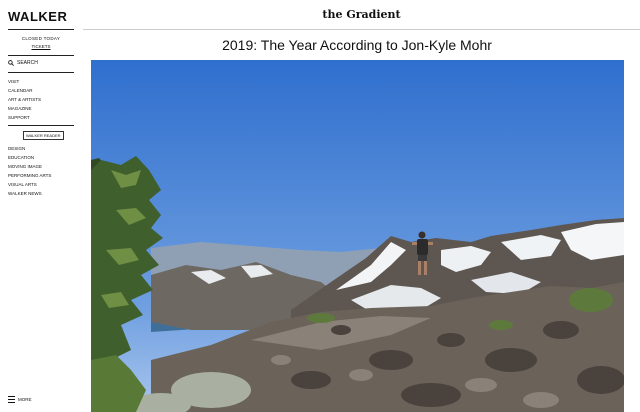 This screenshot has width=640, height=412. What do you see at coordinates (24, 81) in the screenshot?
I see `nav-item-visit: VISIT` at bounding box center [24, 81].